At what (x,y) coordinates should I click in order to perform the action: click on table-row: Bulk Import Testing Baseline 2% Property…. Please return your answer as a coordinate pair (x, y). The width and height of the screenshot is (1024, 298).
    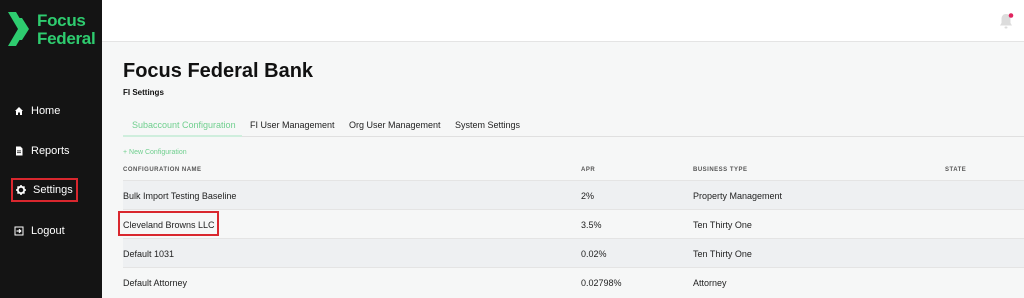
    Looking at the image, I should click on (573, 194).